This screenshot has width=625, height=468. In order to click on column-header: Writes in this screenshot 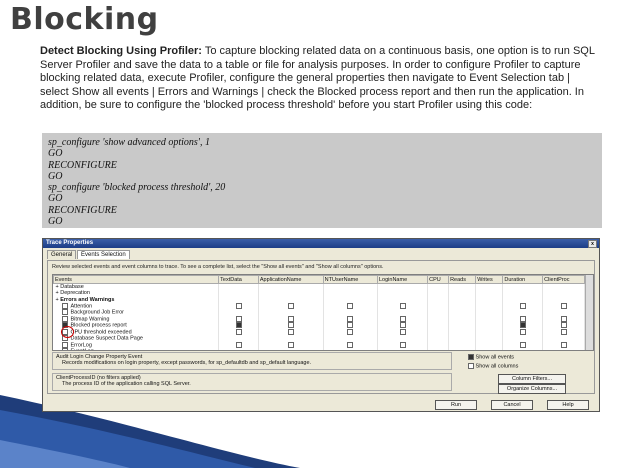, I will do `click(489, 279)`.